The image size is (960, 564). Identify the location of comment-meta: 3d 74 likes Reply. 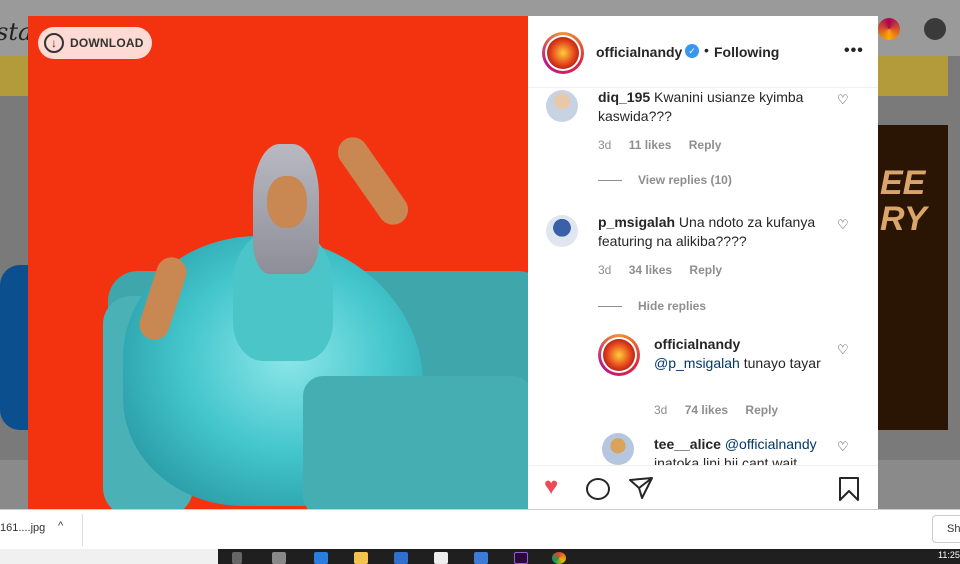
(723, 410).